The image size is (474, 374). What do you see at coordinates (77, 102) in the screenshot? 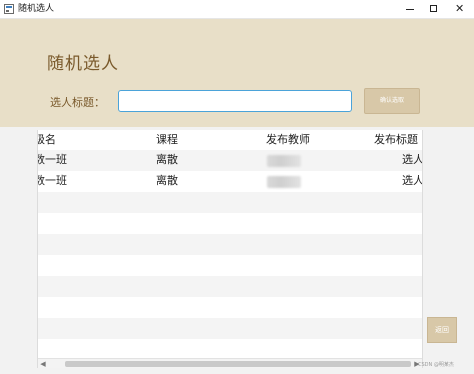
I see `title-field-label: 选人标题：` at bounding box center [77, 102].